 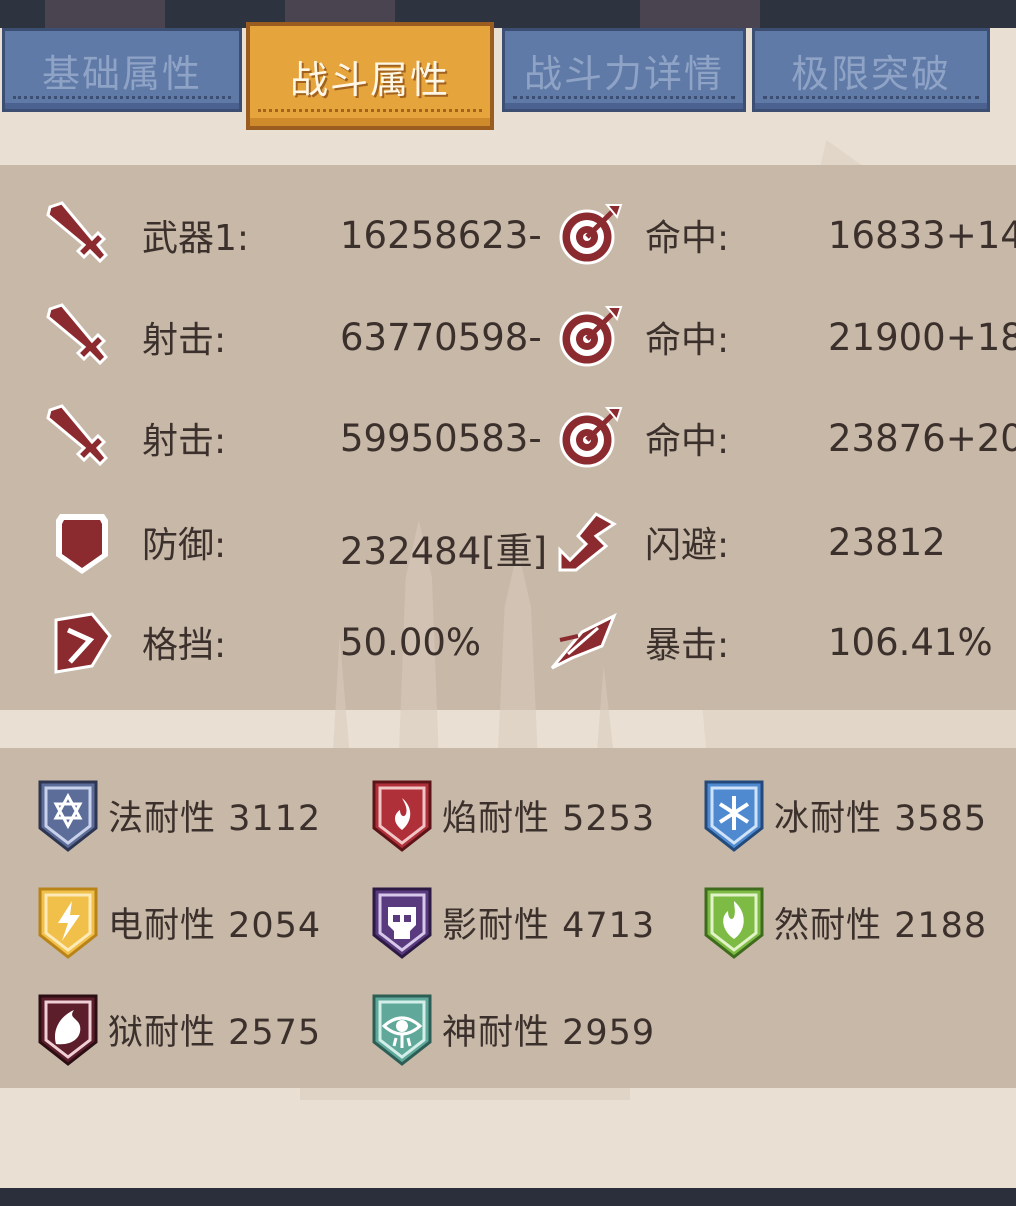 What do you see at coordinates (922, 337) in the screenshot?
I see `stat-value: 21900+18` at bounding box center [922, 337].